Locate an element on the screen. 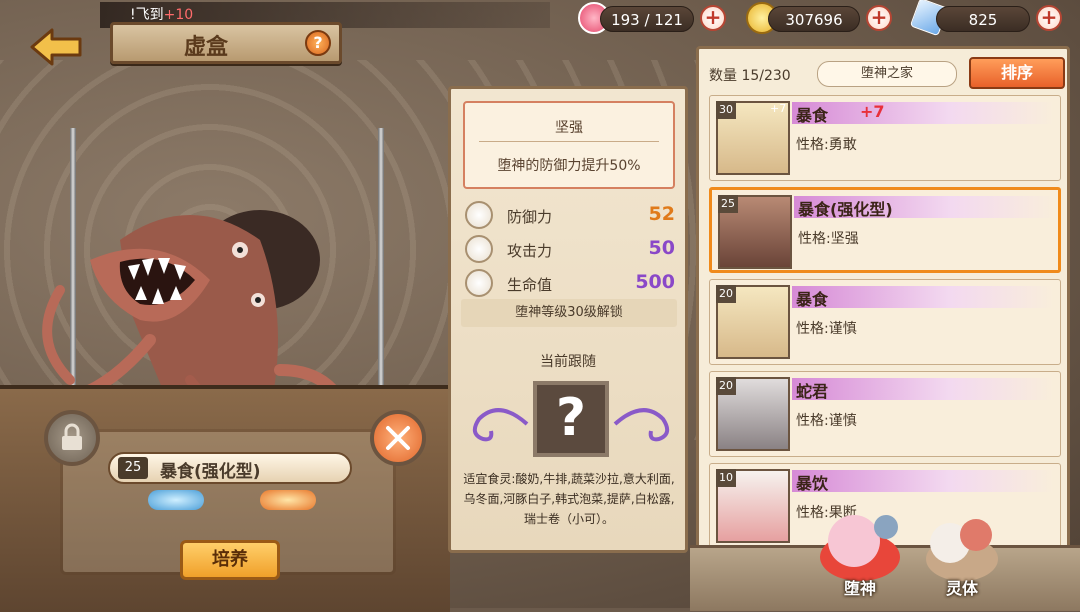 The height and width of the screenshot is (612, 1080). right-flourish-icon is located at coordinates (641, 425).